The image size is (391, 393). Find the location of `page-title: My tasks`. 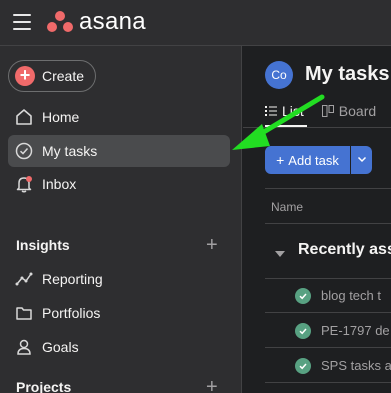

page-title: My tasks is located at coordinates (347, 74).